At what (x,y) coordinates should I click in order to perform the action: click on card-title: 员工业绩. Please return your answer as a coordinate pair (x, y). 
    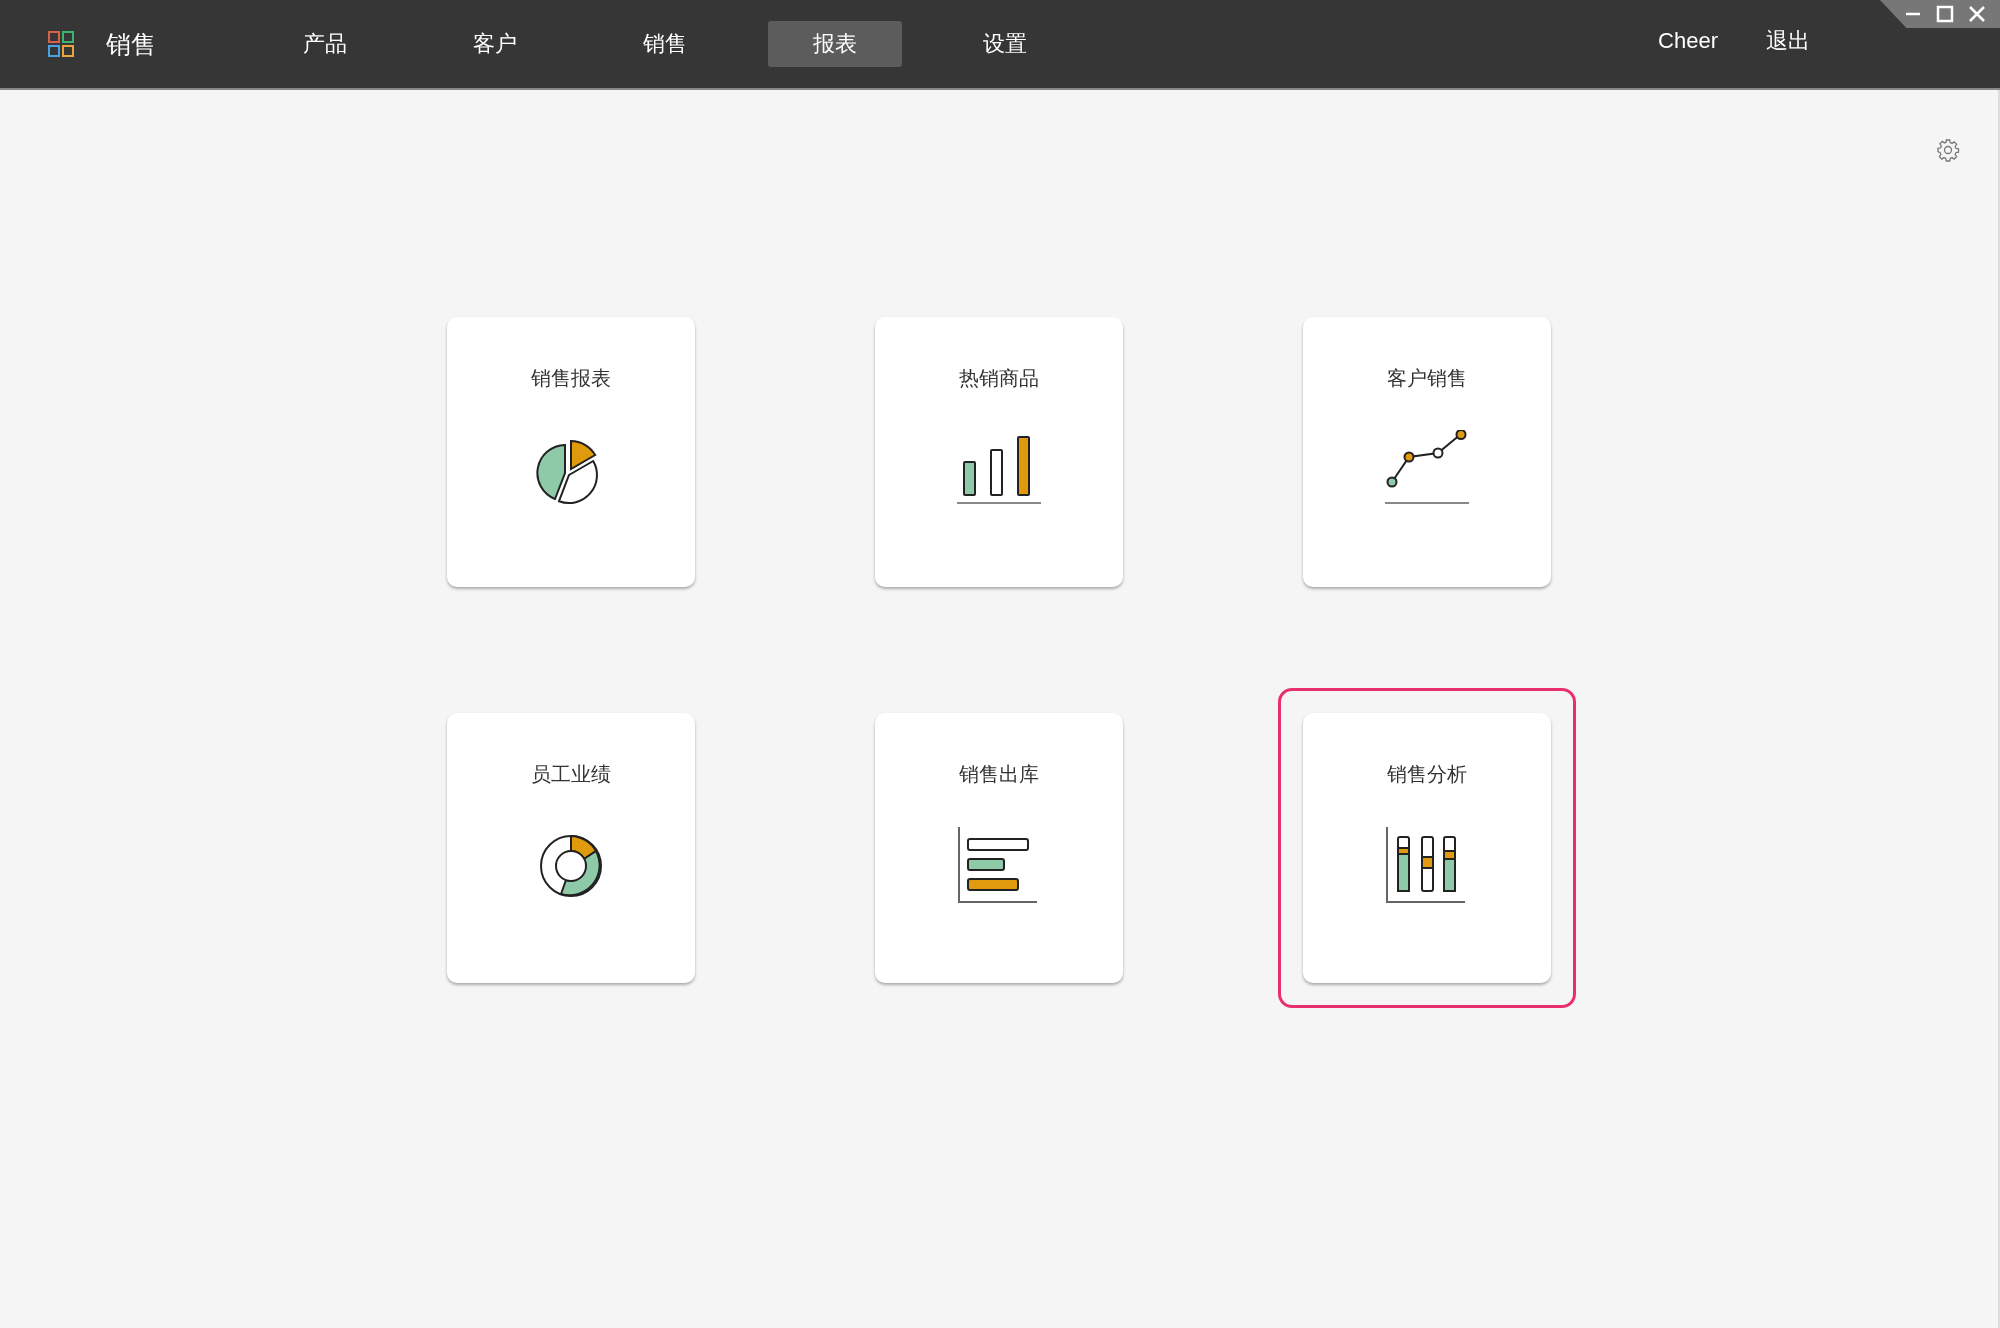
    Looking at the image, I should click on (571, 774).